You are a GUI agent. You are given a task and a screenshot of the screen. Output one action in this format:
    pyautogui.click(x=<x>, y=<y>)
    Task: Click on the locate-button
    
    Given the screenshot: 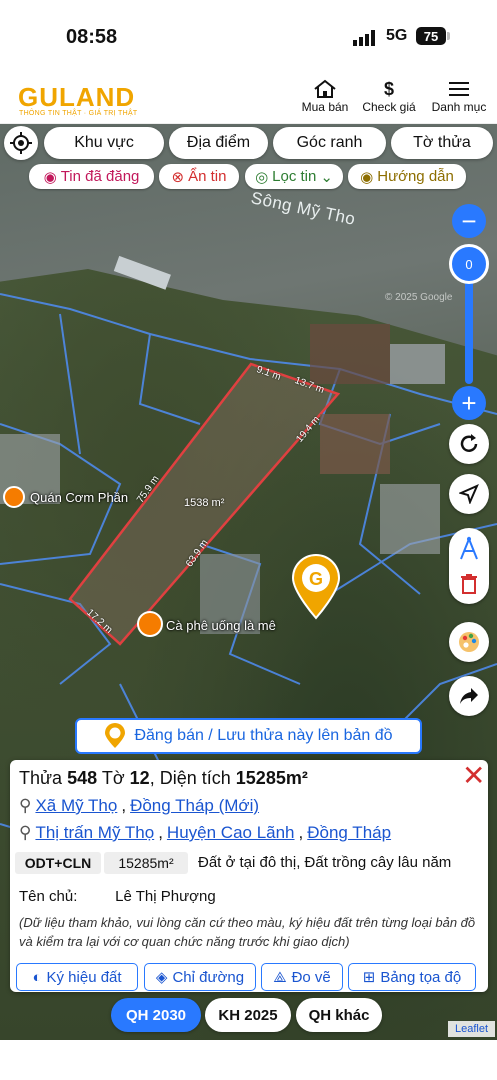 What is the action you would take?
    pyautogui.click(x=21, y=143)
    